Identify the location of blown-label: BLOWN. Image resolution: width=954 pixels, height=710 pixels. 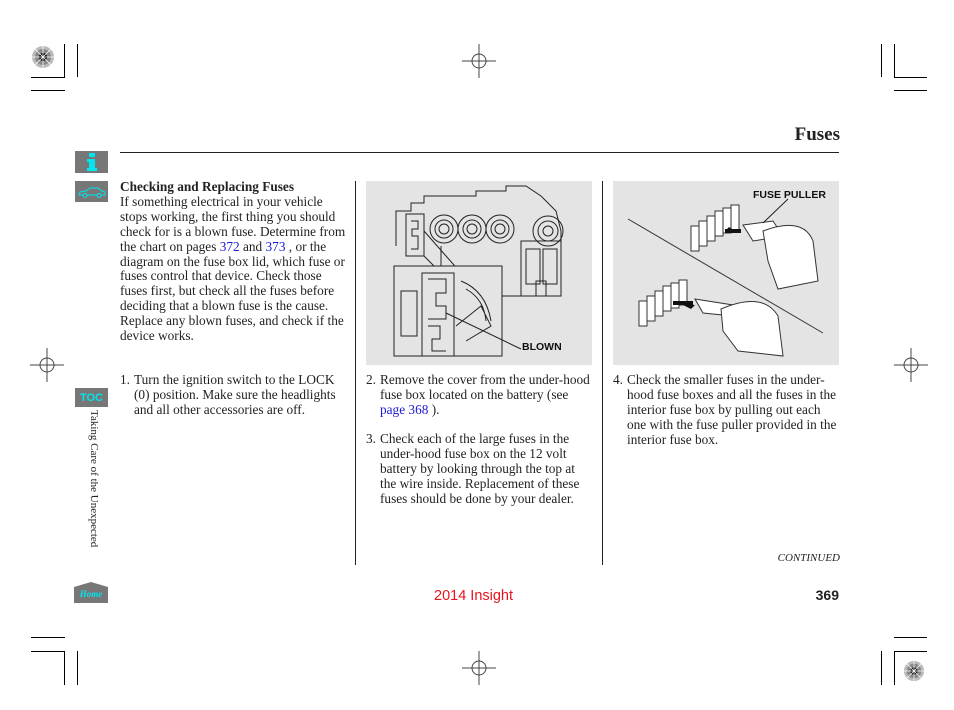
(542, 347).